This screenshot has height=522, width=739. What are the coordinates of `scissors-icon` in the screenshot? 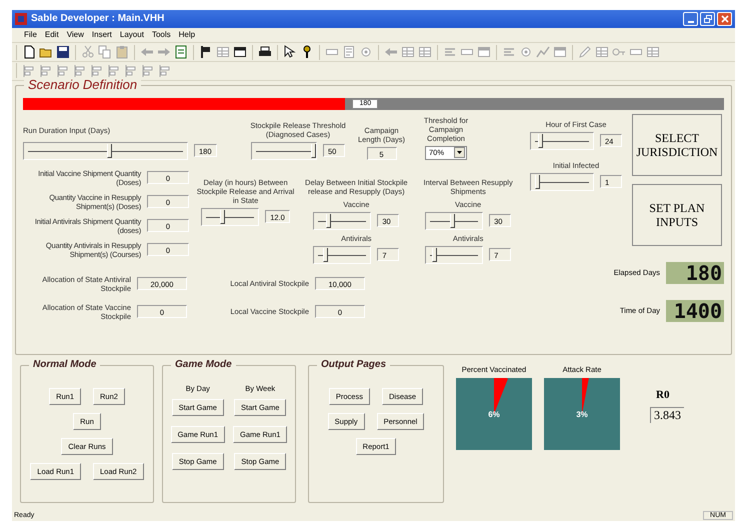 It's located at (88, 52).